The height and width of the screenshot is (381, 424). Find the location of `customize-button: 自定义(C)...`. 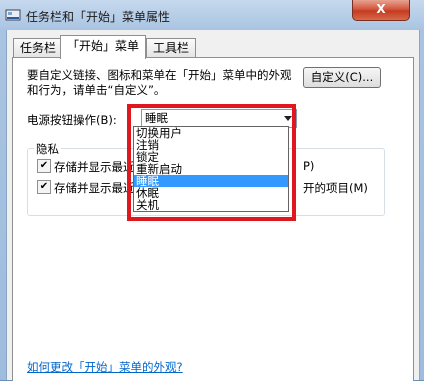

customize-button: 自定义(C)... is located at coordinates (342, 77).